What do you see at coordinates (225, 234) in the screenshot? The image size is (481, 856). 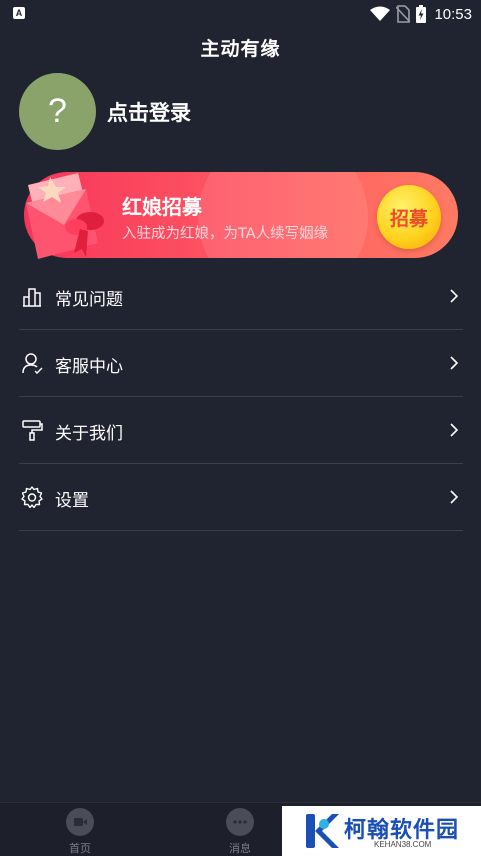 I see `banner-subtitle: 入驻成为红娘，为TA人续写姻缘` at bounding box center [225, 234].